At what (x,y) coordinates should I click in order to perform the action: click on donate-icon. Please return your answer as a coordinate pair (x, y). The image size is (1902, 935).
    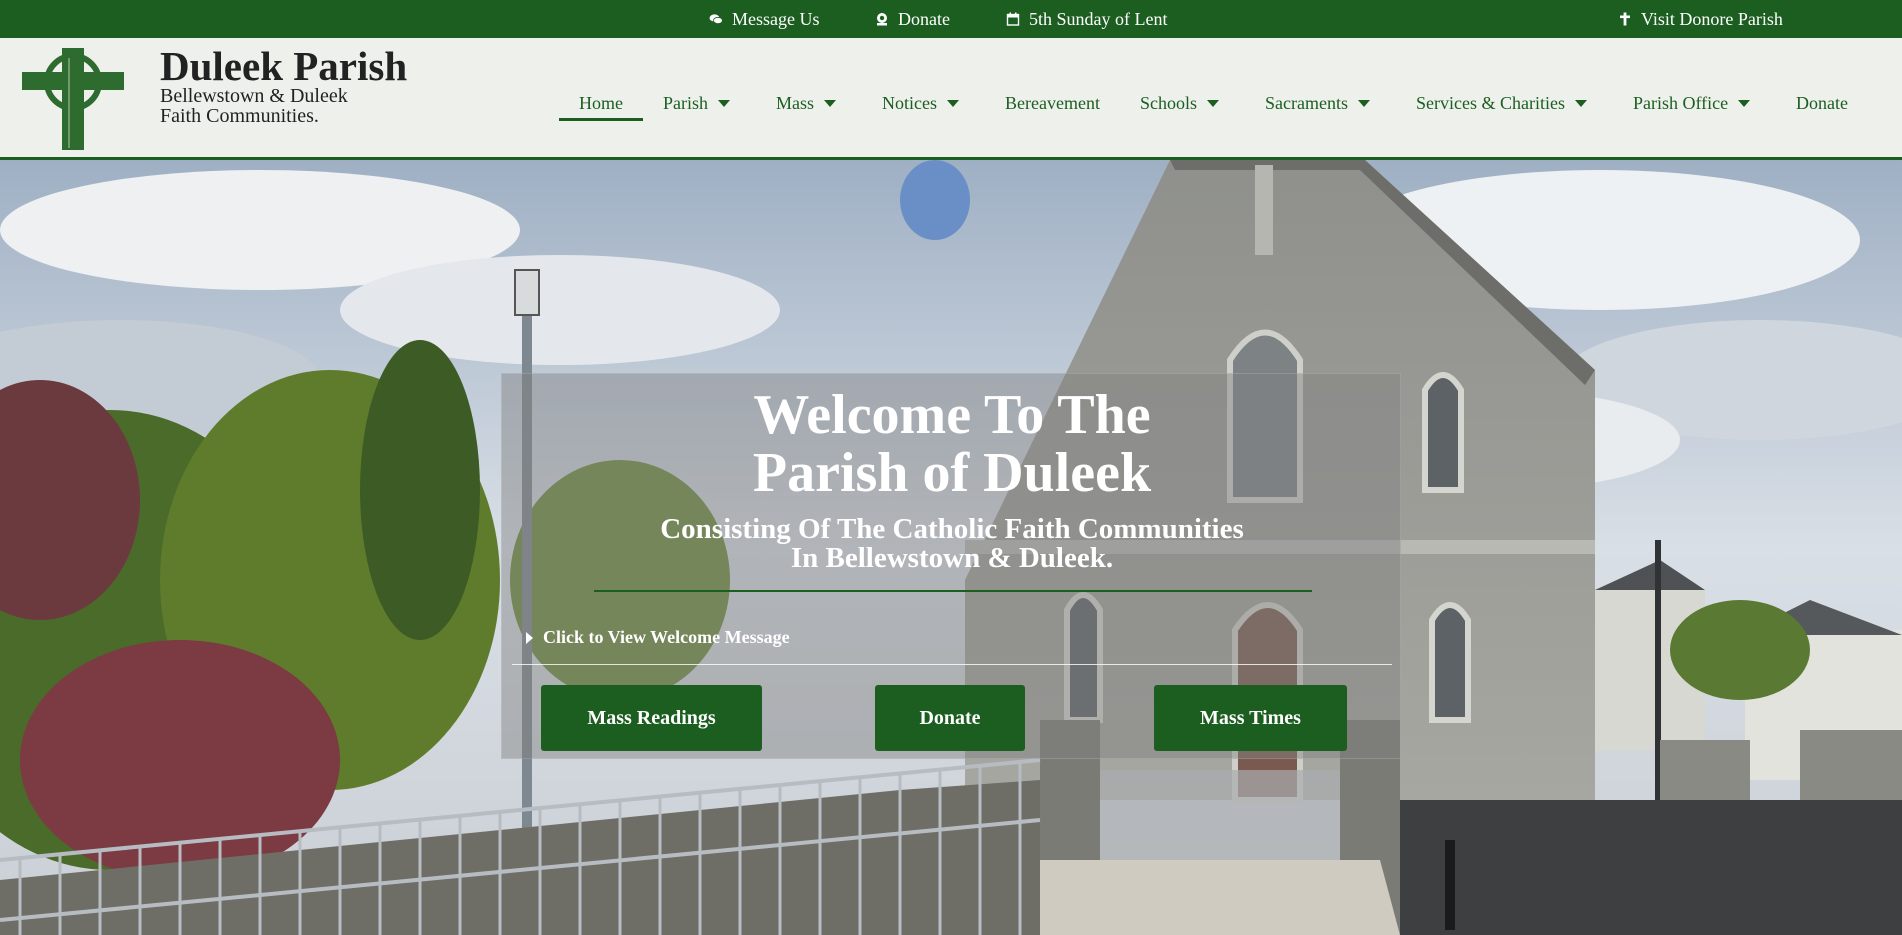
    Looking at the image, I should click on (882, 19).